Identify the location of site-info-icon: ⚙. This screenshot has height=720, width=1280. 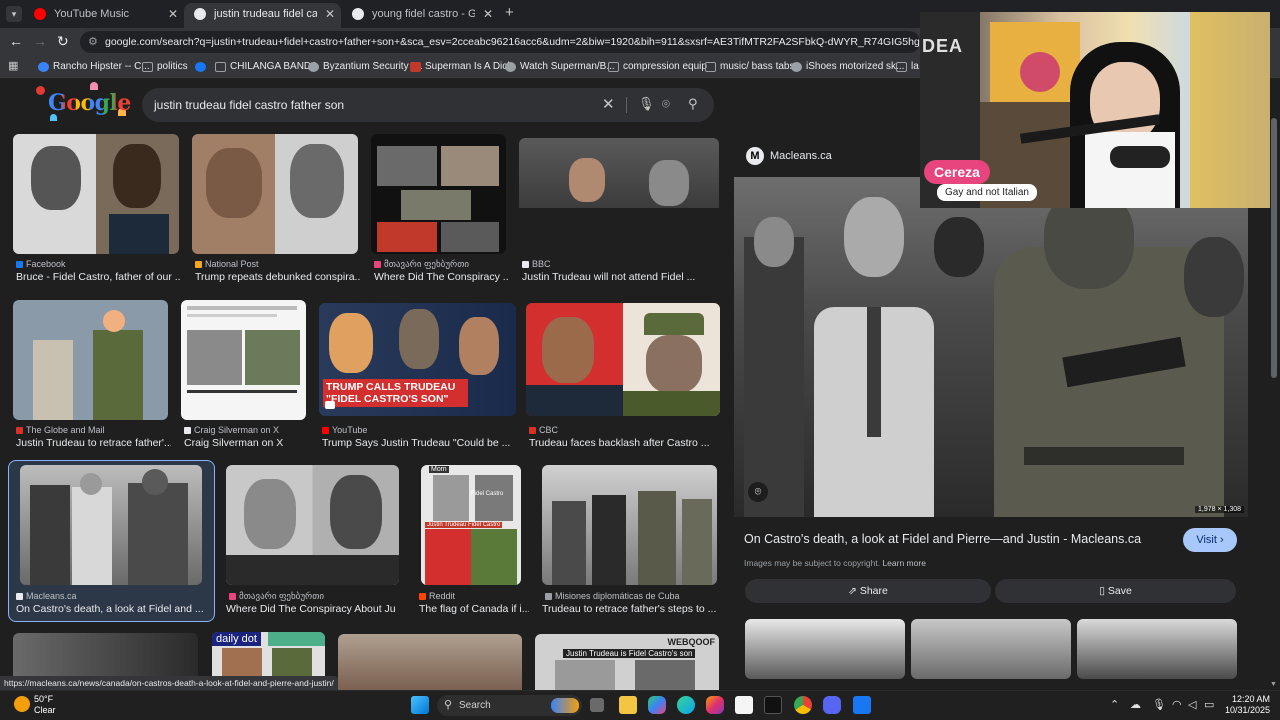
(93, 42).